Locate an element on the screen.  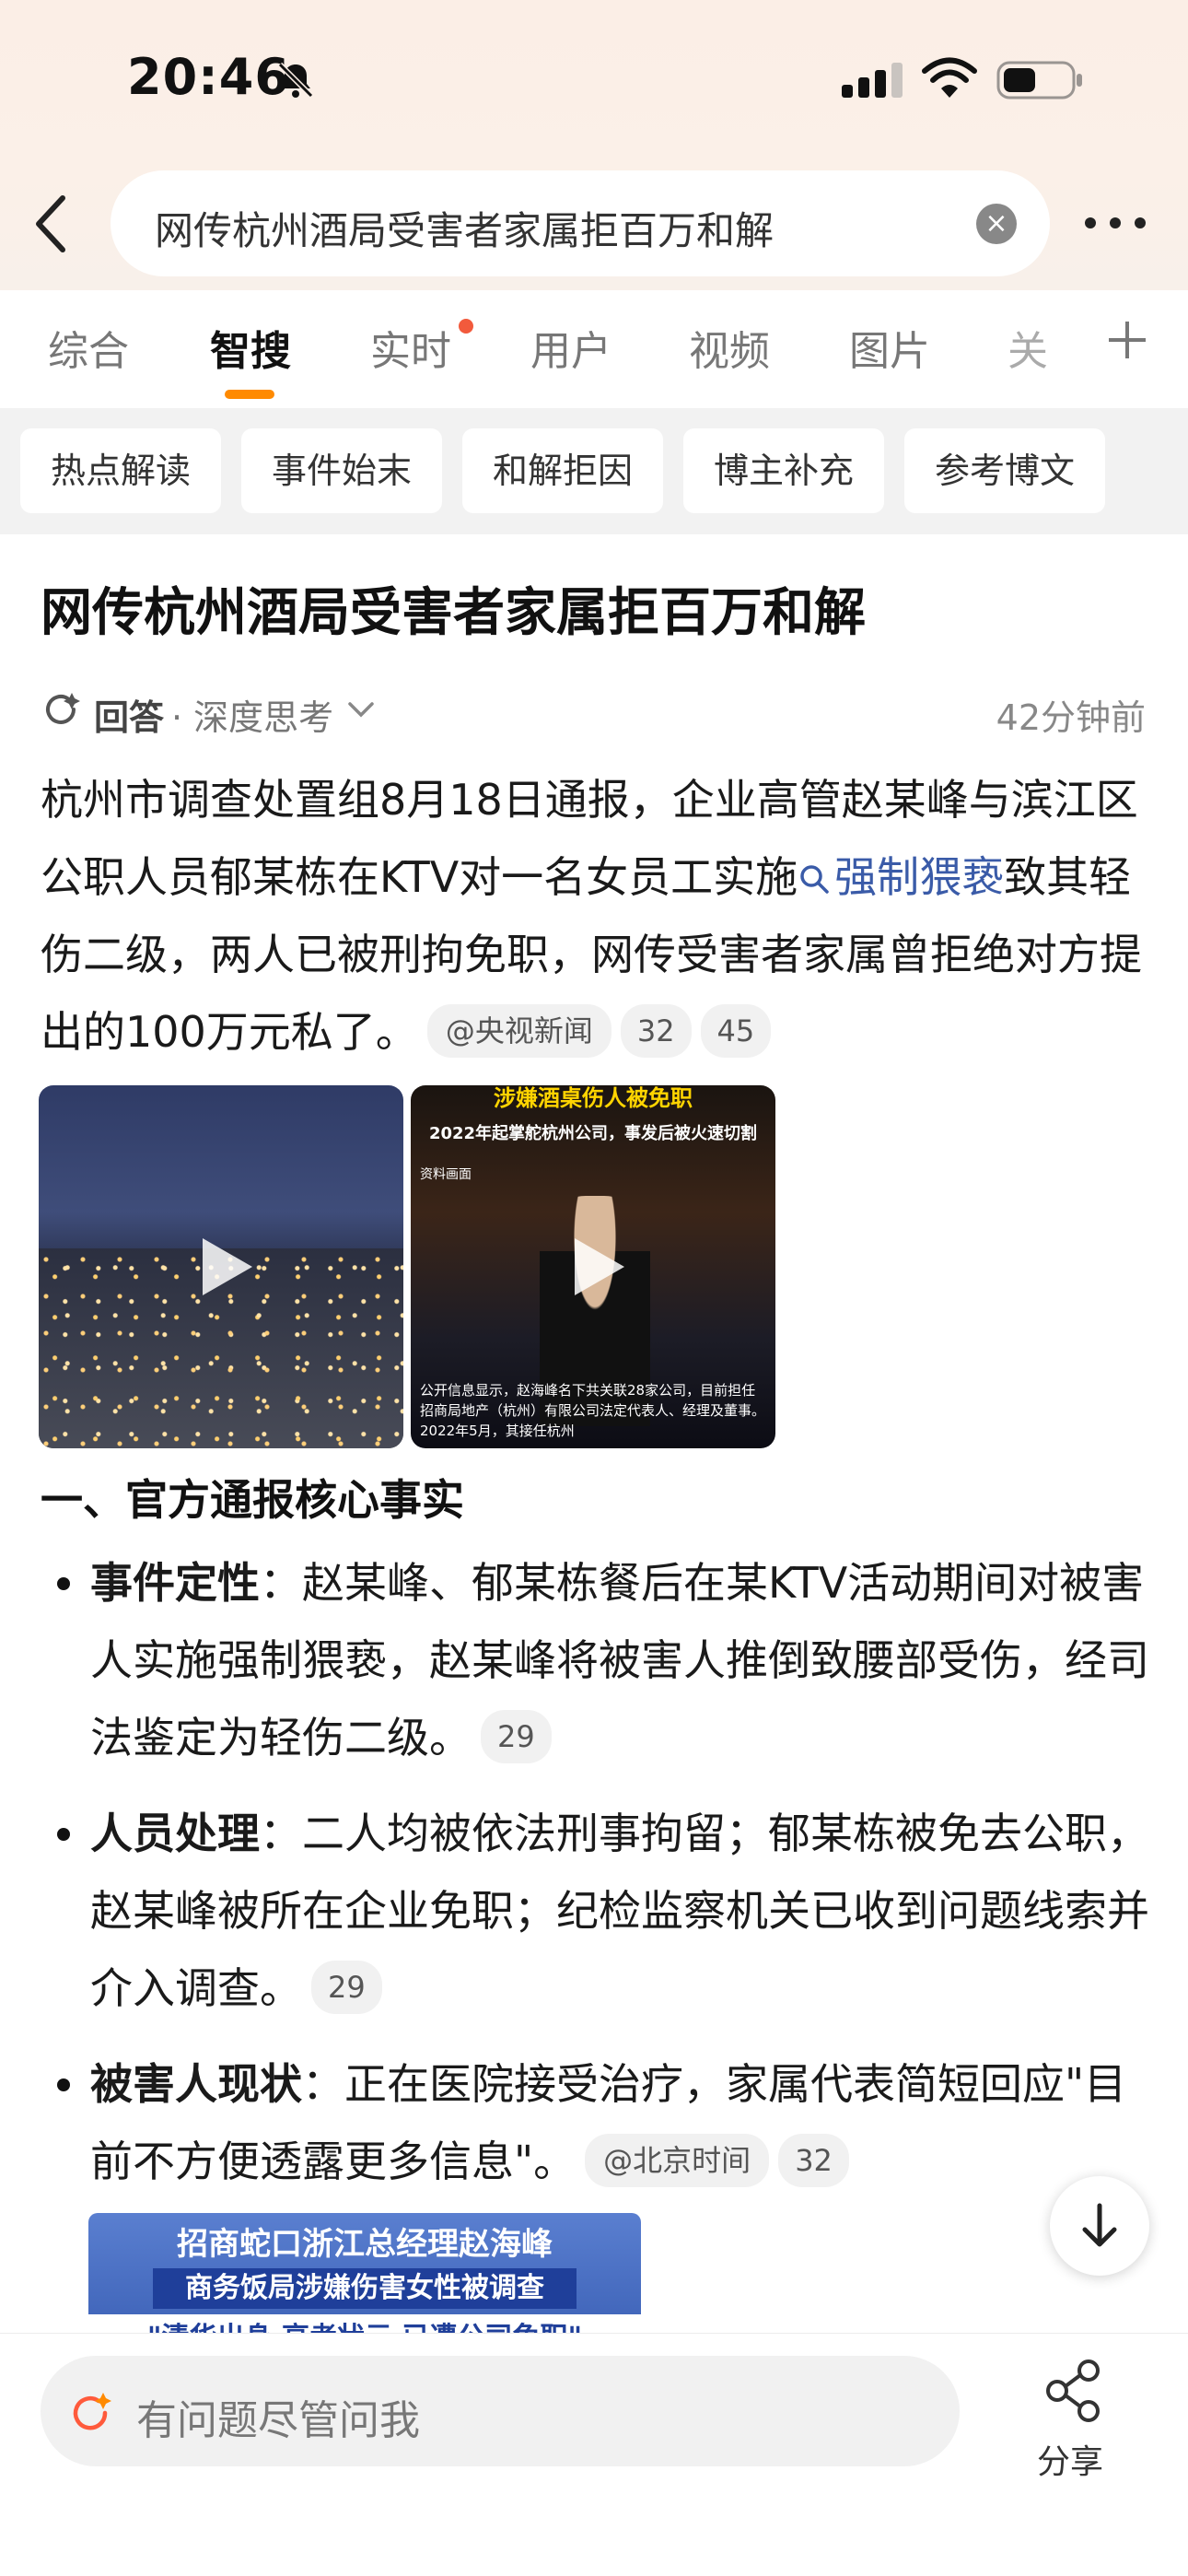
ask-input: 有问题尽管问我 is located at coordinates (500, 2411).